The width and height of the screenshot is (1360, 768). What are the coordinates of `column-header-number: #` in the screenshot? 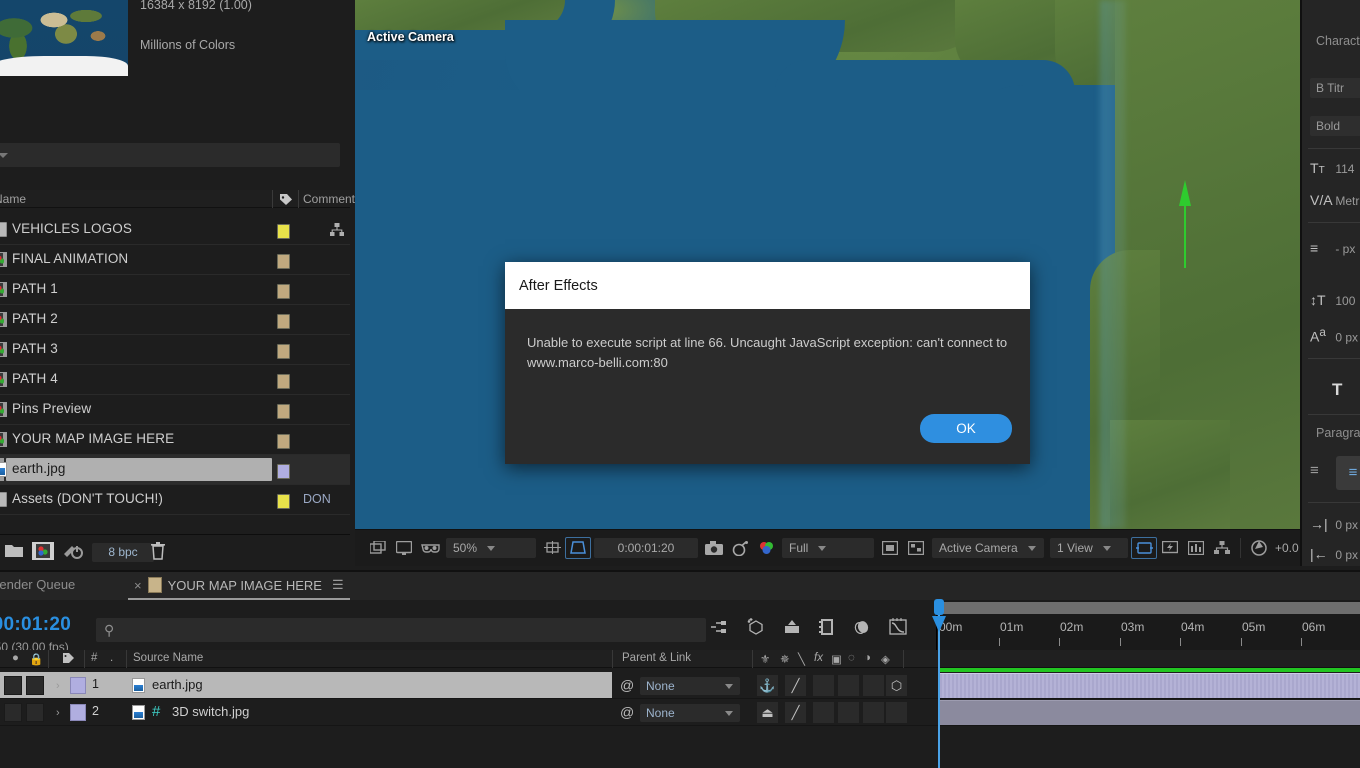 It's located at (94, 658).